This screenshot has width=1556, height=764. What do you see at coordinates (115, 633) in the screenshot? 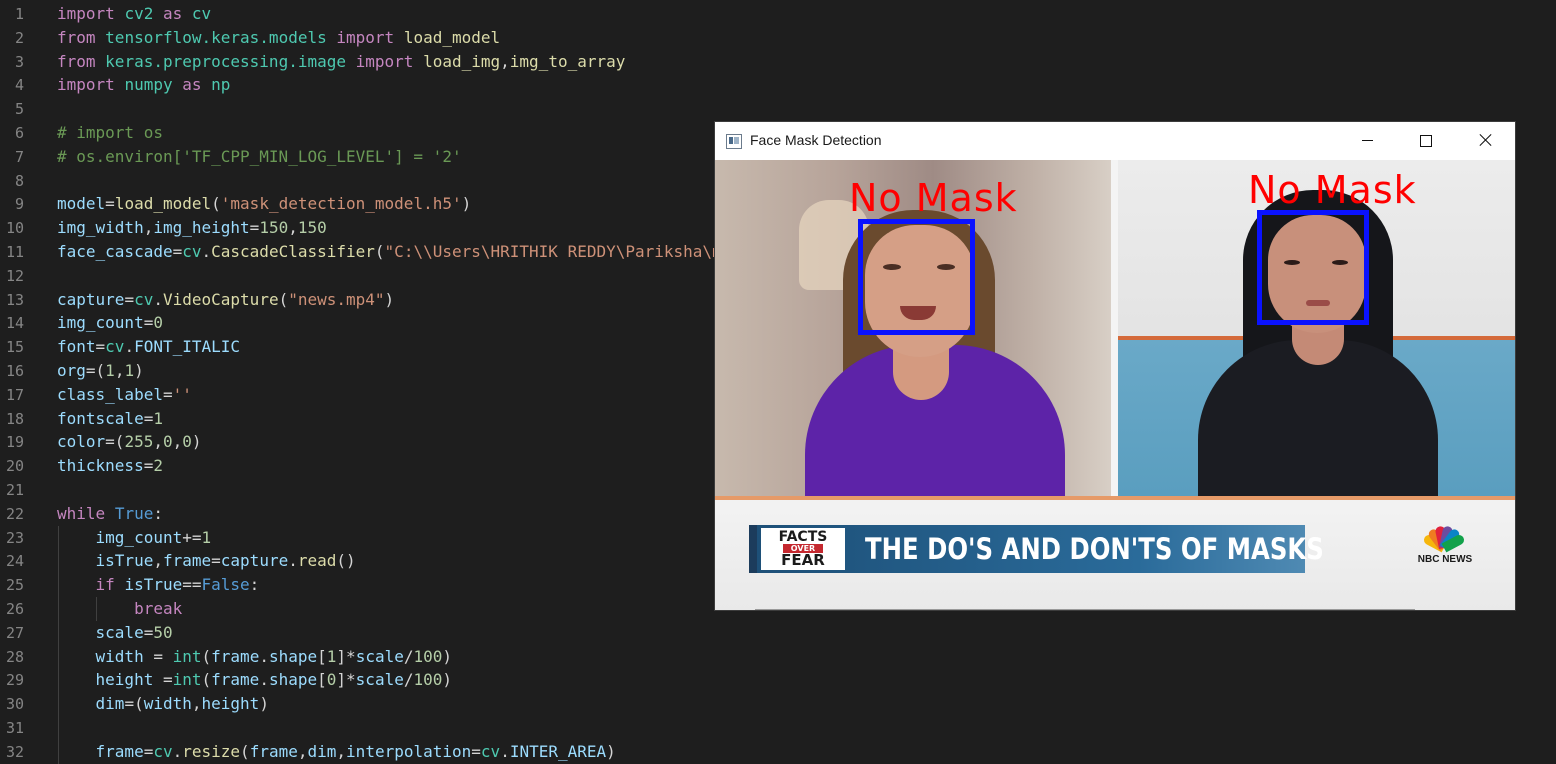
I see `code-text: scale=50` at bounding box center [115, 633].